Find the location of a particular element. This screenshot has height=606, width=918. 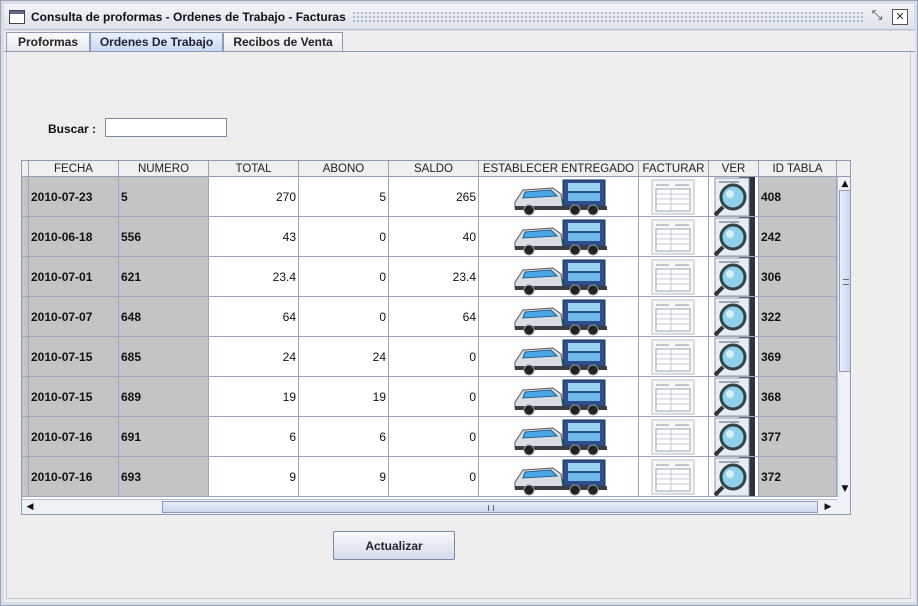

cell-numero: 5 is located at coordinates (164, 197).